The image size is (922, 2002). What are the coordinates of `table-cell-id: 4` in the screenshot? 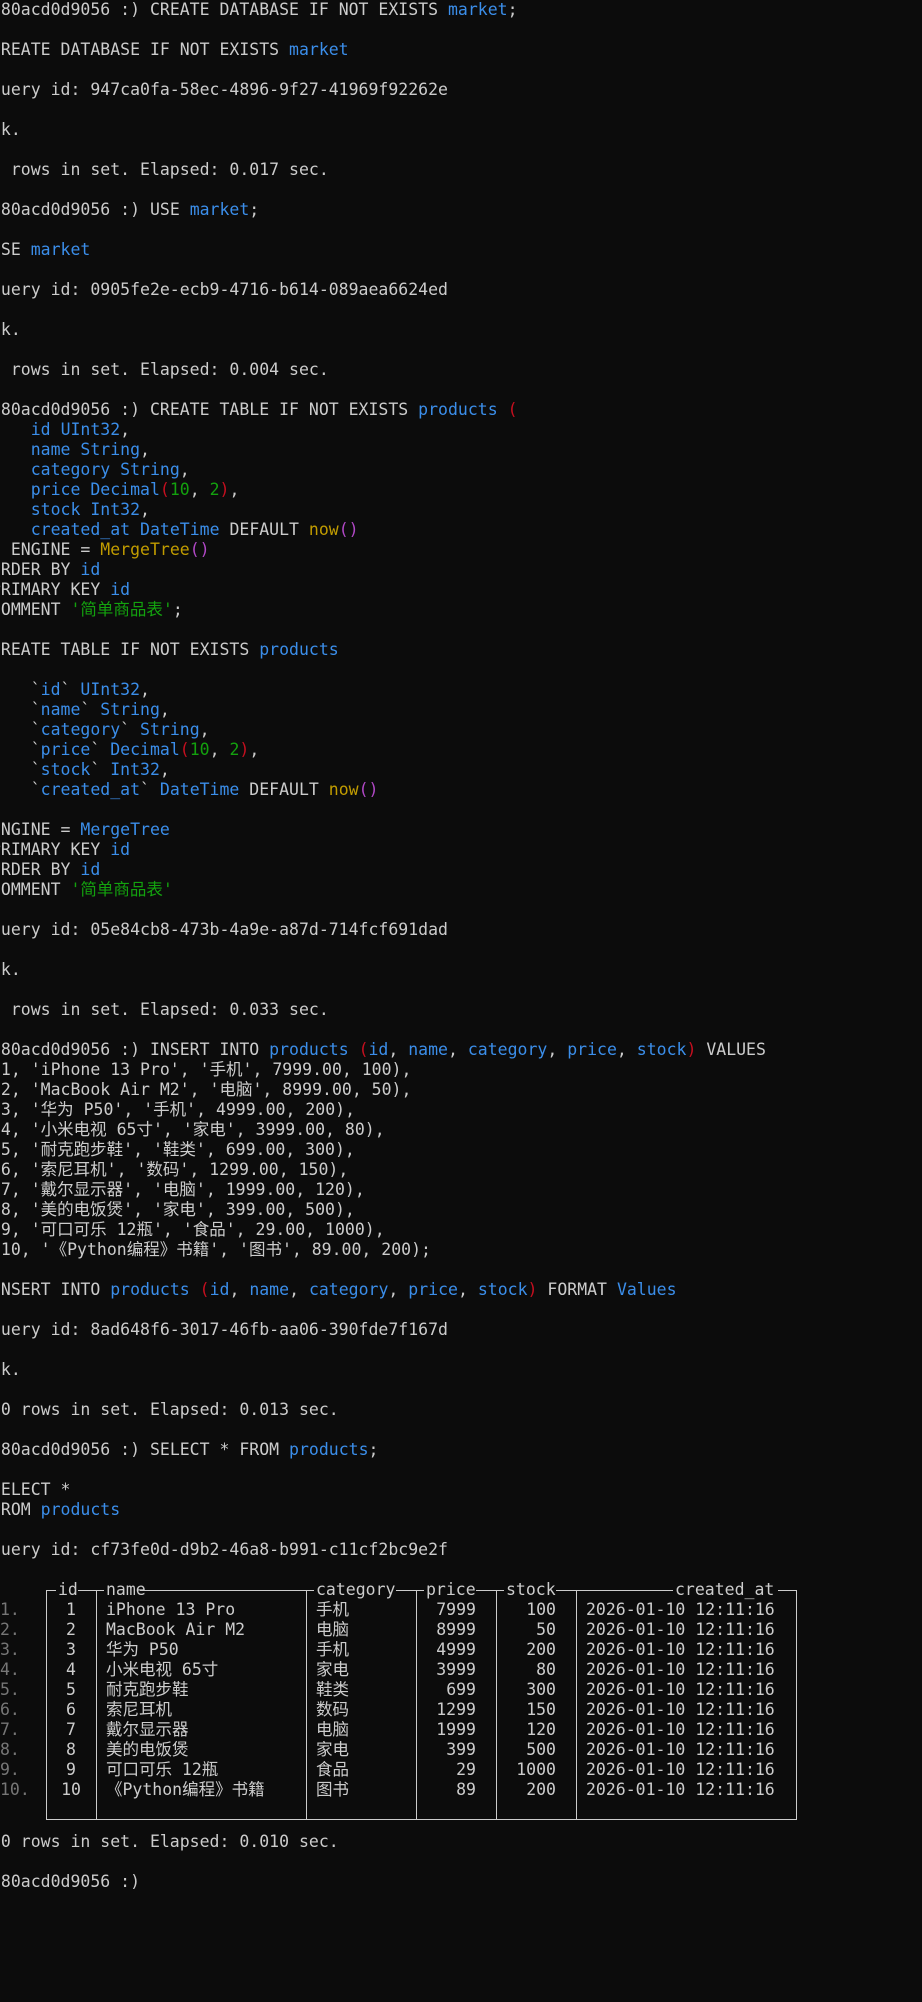 It's located at (71, 1669).